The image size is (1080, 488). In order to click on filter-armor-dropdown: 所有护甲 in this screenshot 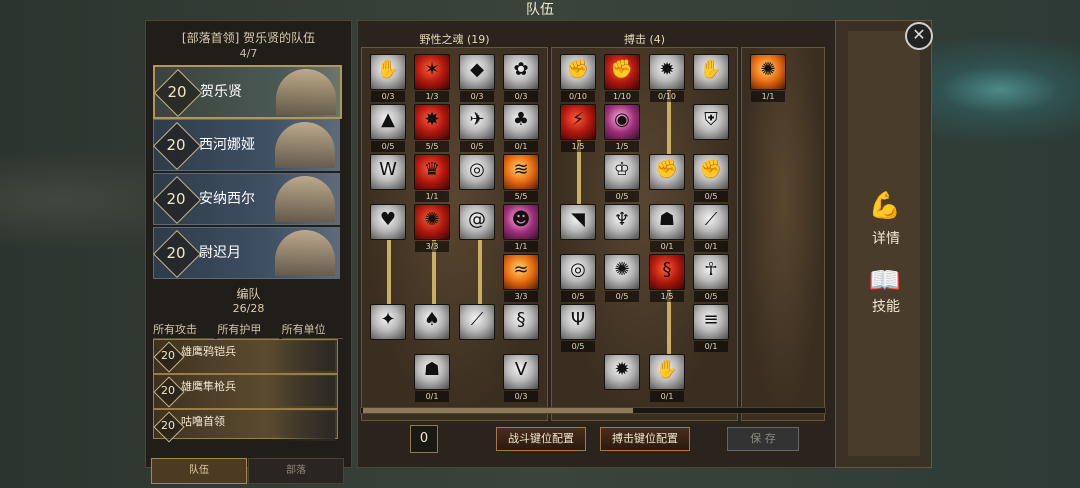, I will do `click(248, 329)`.